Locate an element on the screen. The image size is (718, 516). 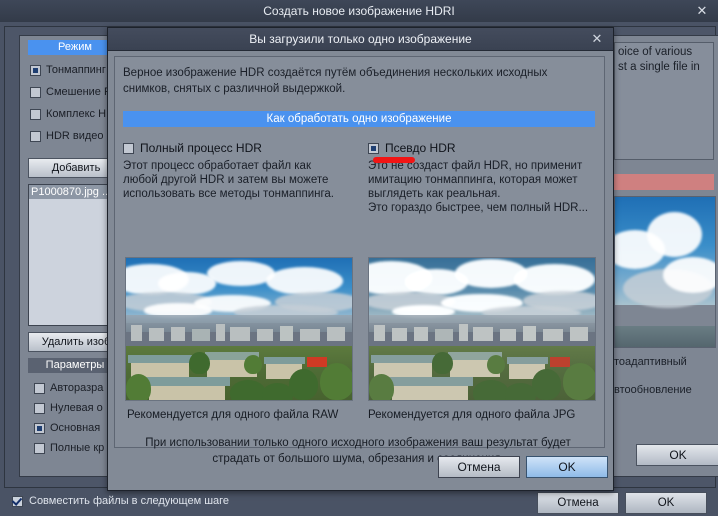
app-ok-button: OK is located at coordinates (666, 503).